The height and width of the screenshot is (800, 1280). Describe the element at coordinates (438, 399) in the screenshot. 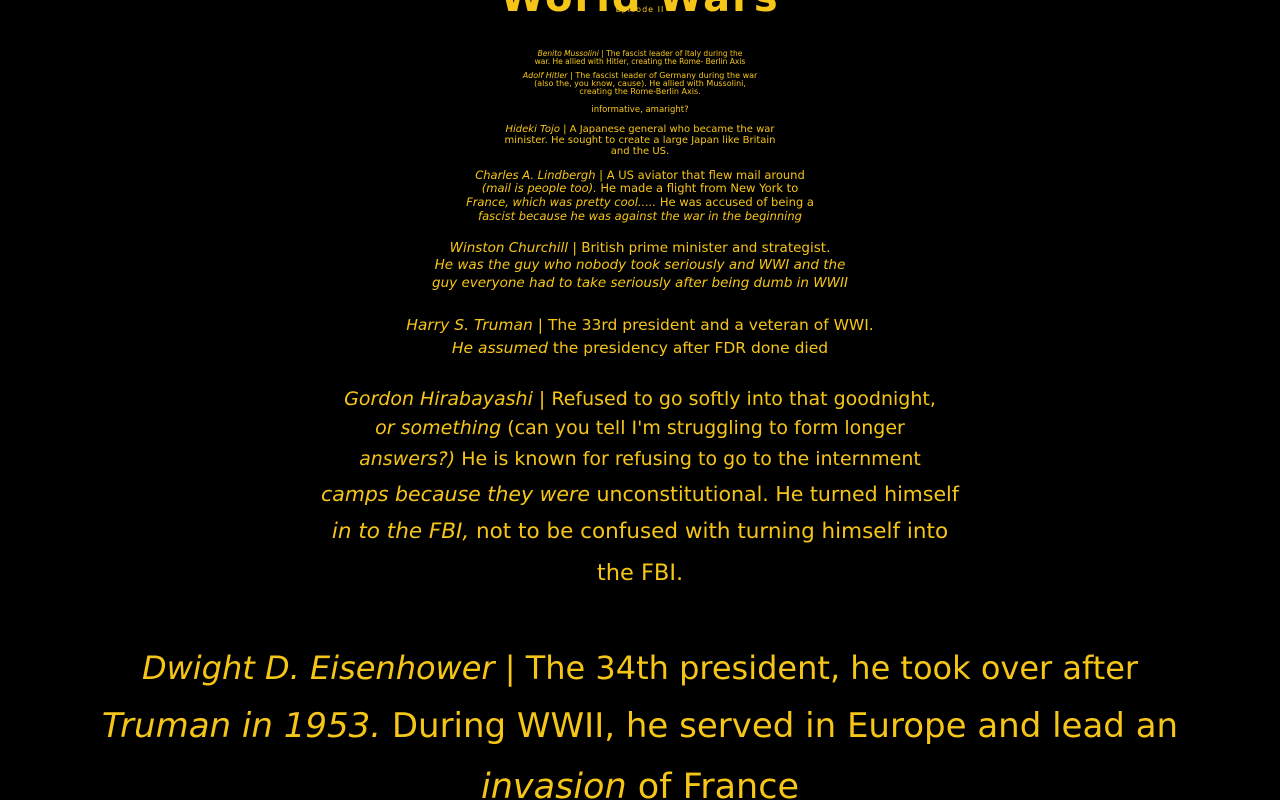

I see `person-name: Gordon Hirabayashi` at that location.